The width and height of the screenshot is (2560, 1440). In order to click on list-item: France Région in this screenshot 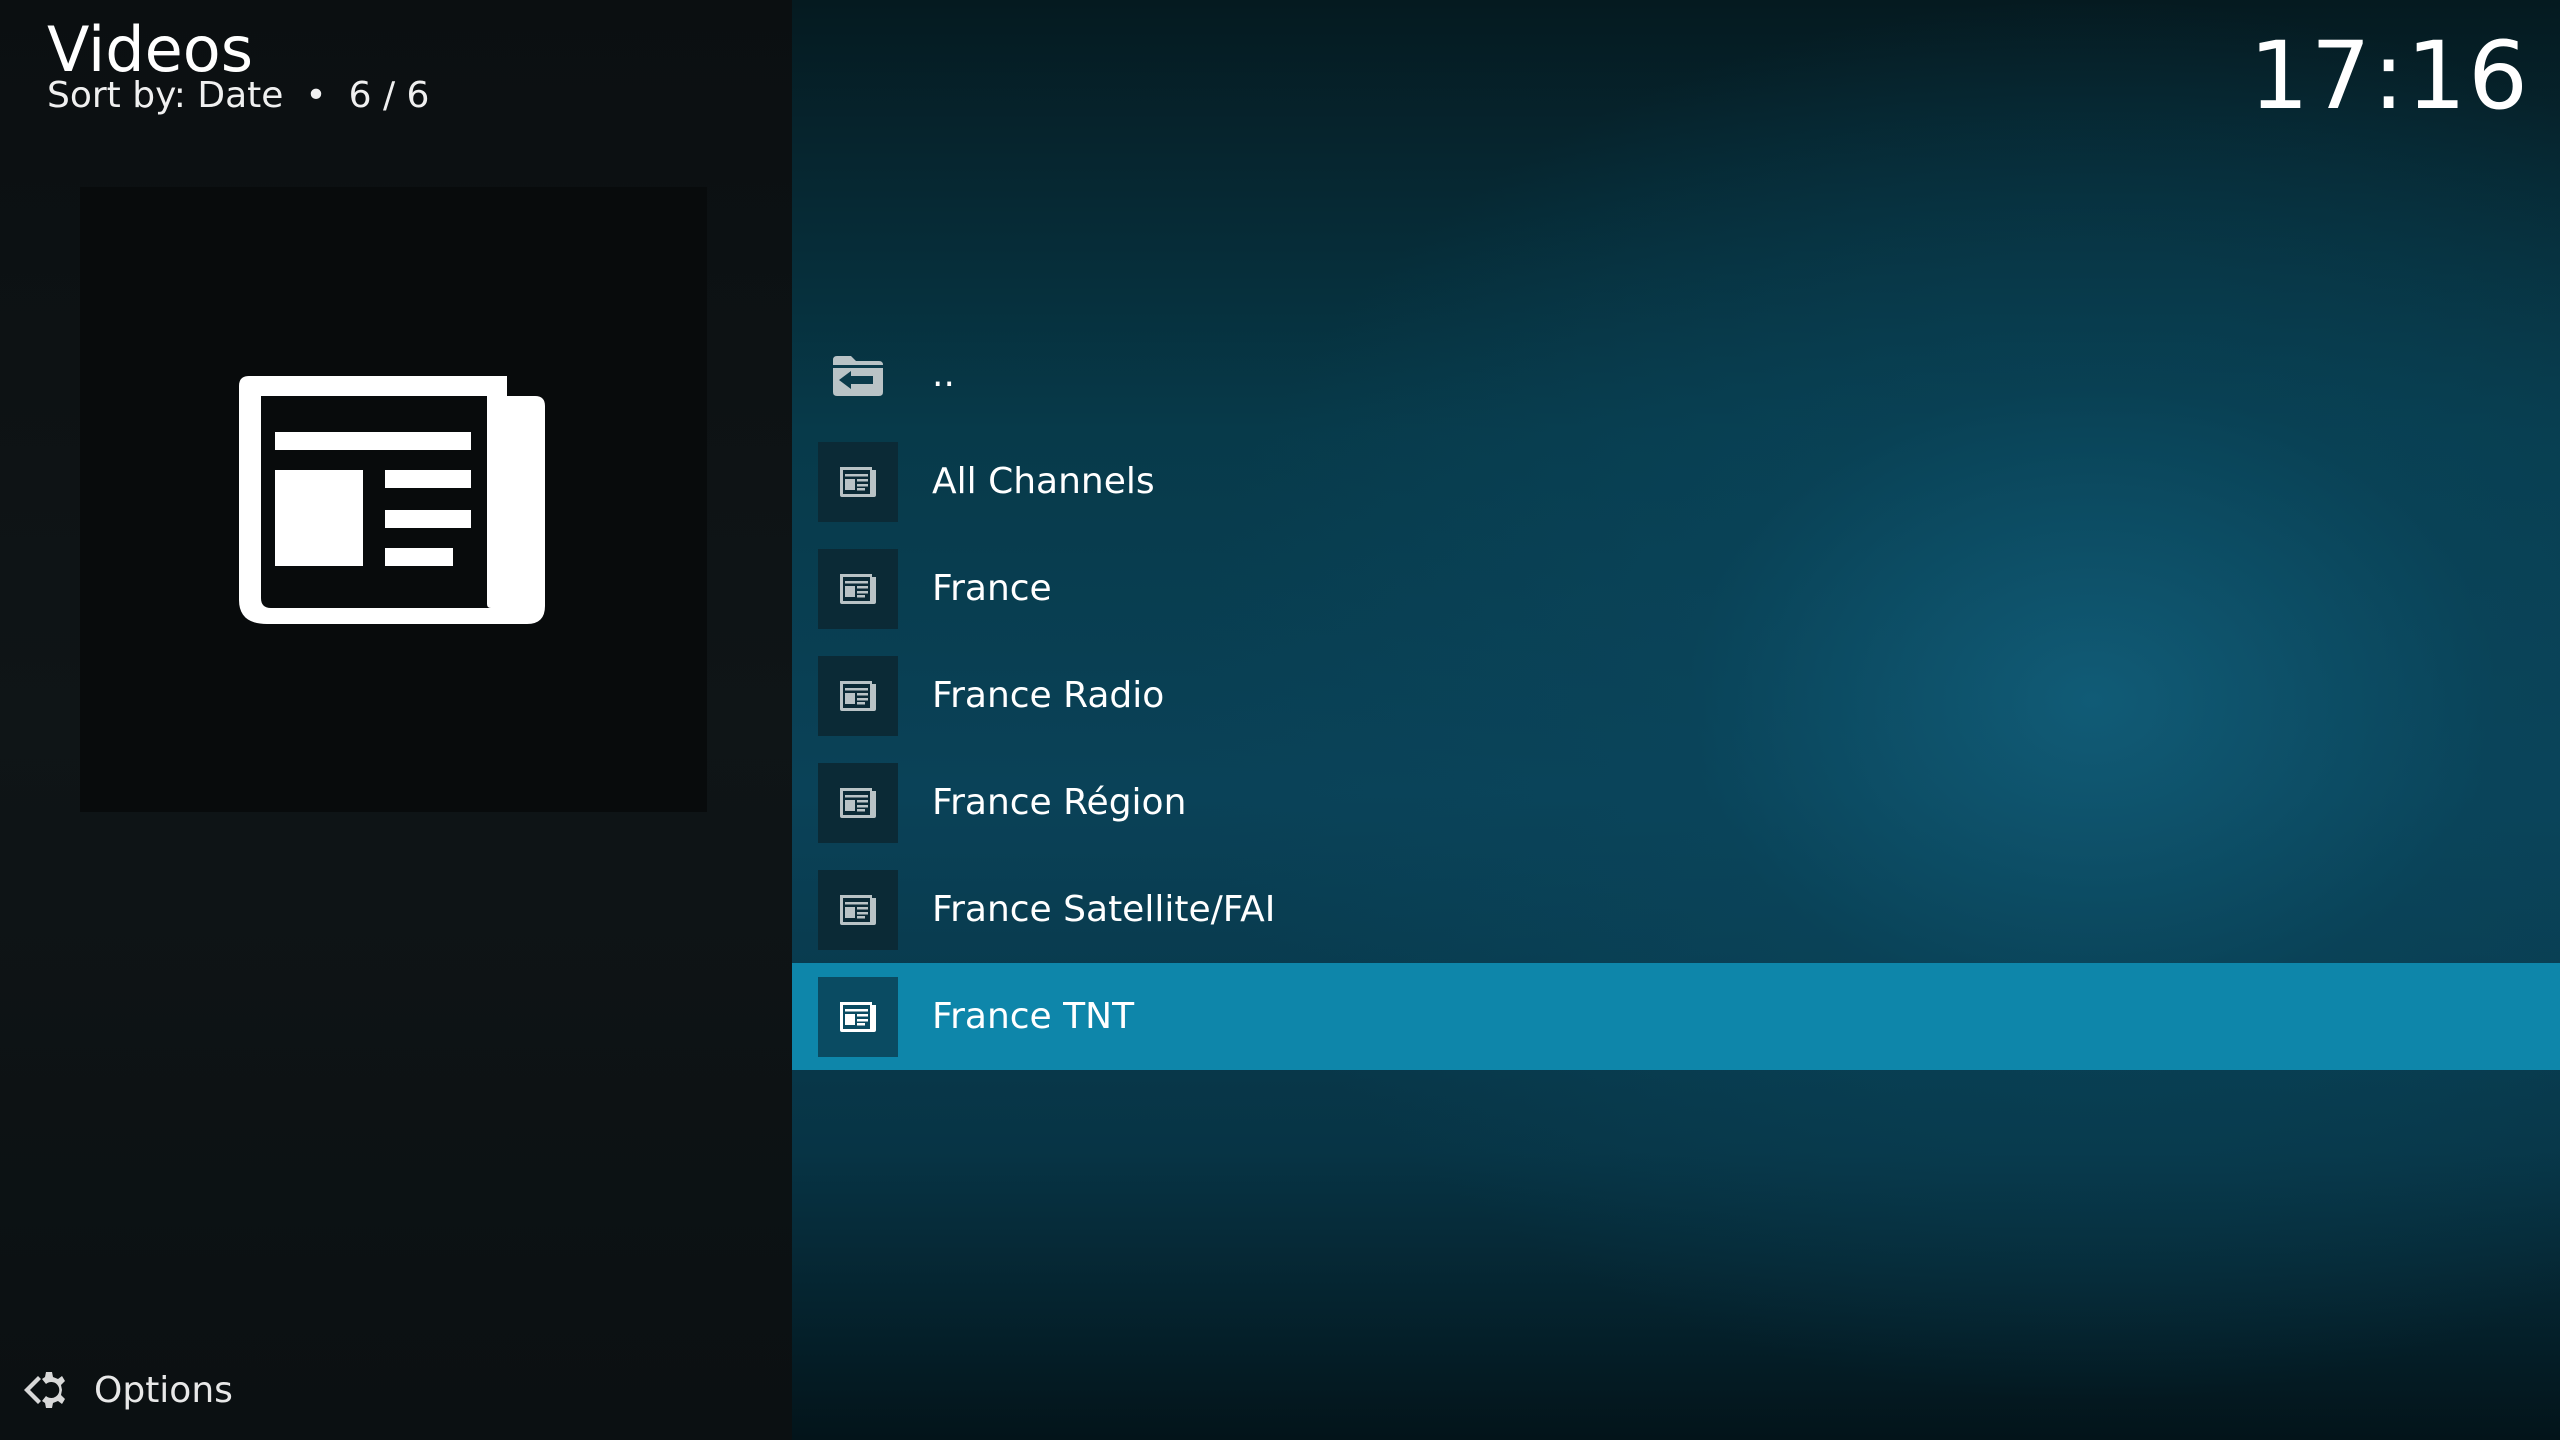, I will do `click(1676, 802)`.